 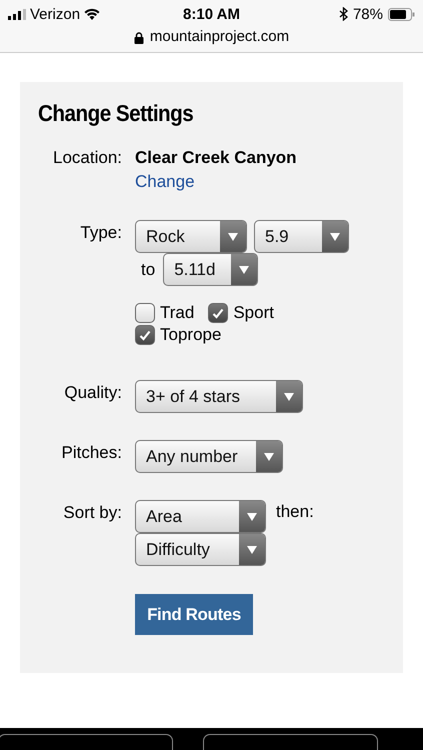 I want to click on battery-icon, so click(x=401, y=14).